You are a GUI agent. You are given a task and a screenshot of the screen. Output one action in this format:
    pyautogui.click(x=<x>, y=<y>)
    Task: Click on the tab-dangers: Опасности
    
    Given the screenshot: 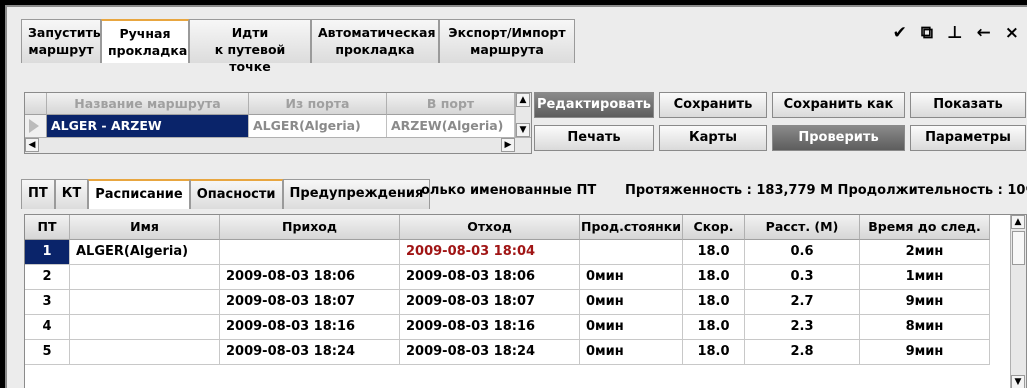 What is the action you would take?
    pyautogui.click(x=236, y=194)
    